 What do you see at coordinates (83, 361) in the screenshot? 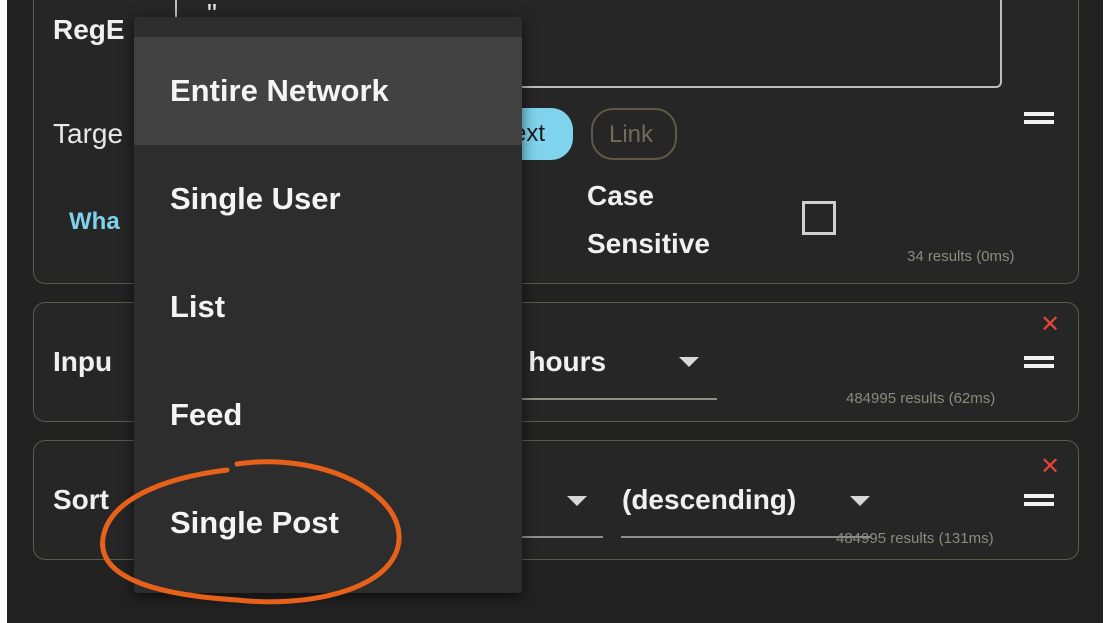
I see `input-label: Inpu` at bounding box center [83, 361].